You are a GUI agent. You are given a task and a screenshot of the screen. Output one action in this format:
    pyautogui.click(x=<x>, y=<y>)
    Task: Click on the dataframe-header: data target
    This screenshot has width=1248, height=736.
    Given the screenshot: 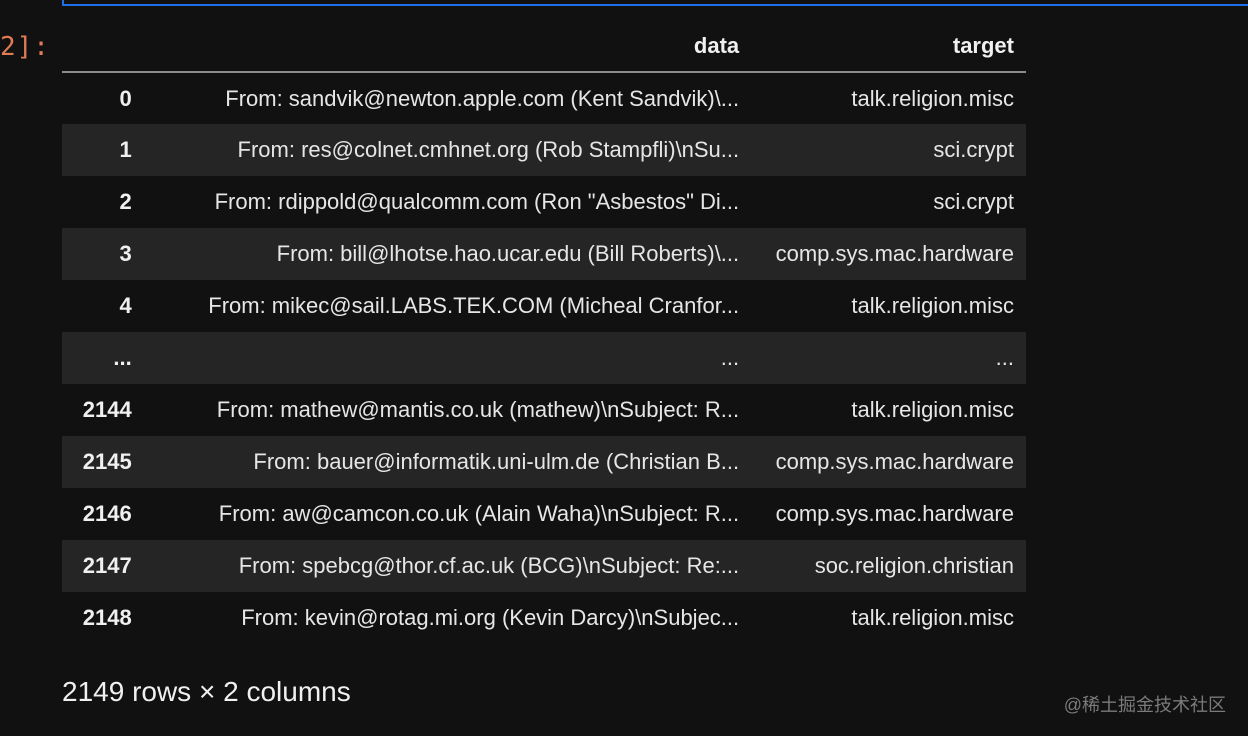 What is the action you would take?
    pyautogui.click(x=544, y=46)
    